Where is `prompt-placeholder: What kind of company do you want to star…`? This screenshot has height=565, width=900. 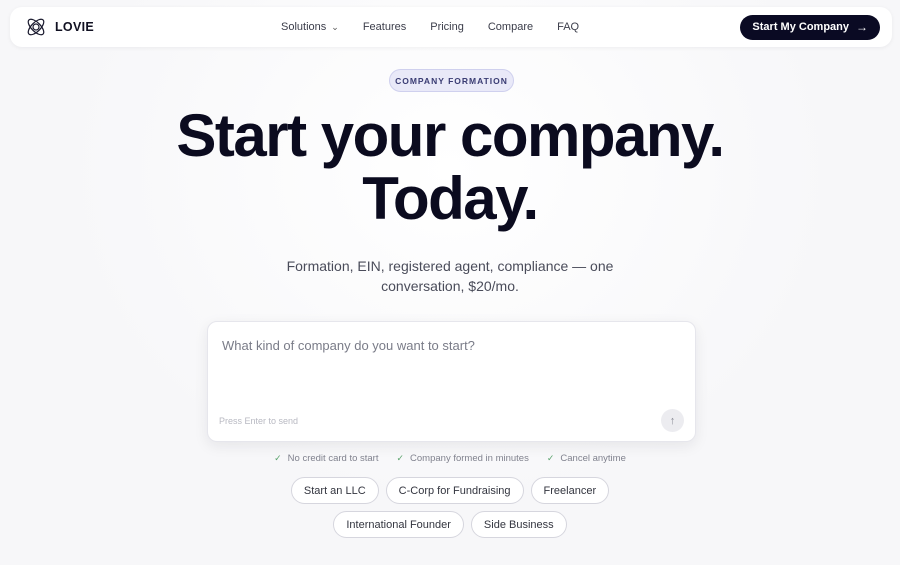 prompt-placeholder: What kind of company do you want to star… is located at coordinates (348, 345).